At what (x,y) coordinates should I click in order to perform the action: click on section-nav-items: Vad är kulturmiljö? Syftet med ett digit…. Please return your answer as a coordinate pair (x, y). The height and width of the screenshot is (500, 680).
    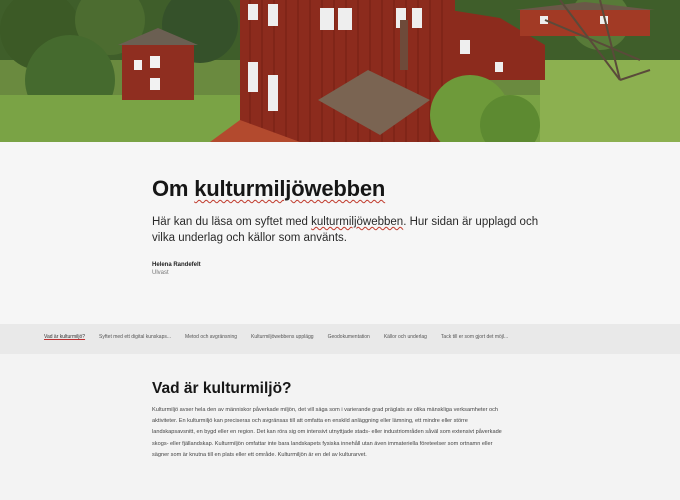
    Looking at the image, I should click on (276, 337).